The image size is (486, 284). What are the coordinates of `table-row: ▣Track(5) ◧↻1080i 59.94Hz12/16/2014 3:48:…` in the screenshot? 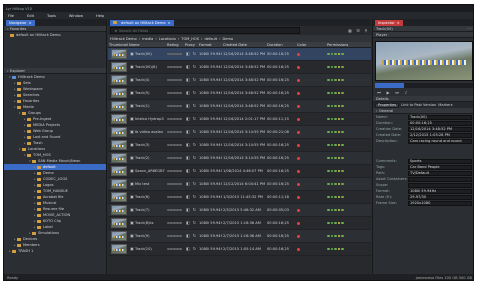 It's located at (239, 93).